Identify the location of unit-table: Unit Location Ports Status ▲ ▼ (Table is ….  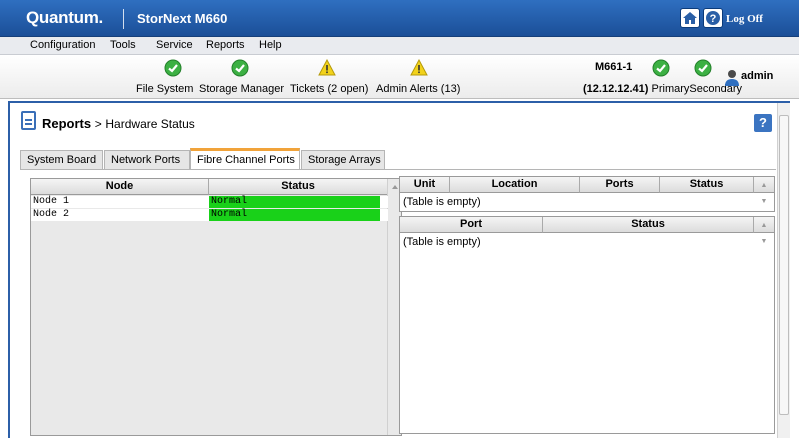
(587, 194).